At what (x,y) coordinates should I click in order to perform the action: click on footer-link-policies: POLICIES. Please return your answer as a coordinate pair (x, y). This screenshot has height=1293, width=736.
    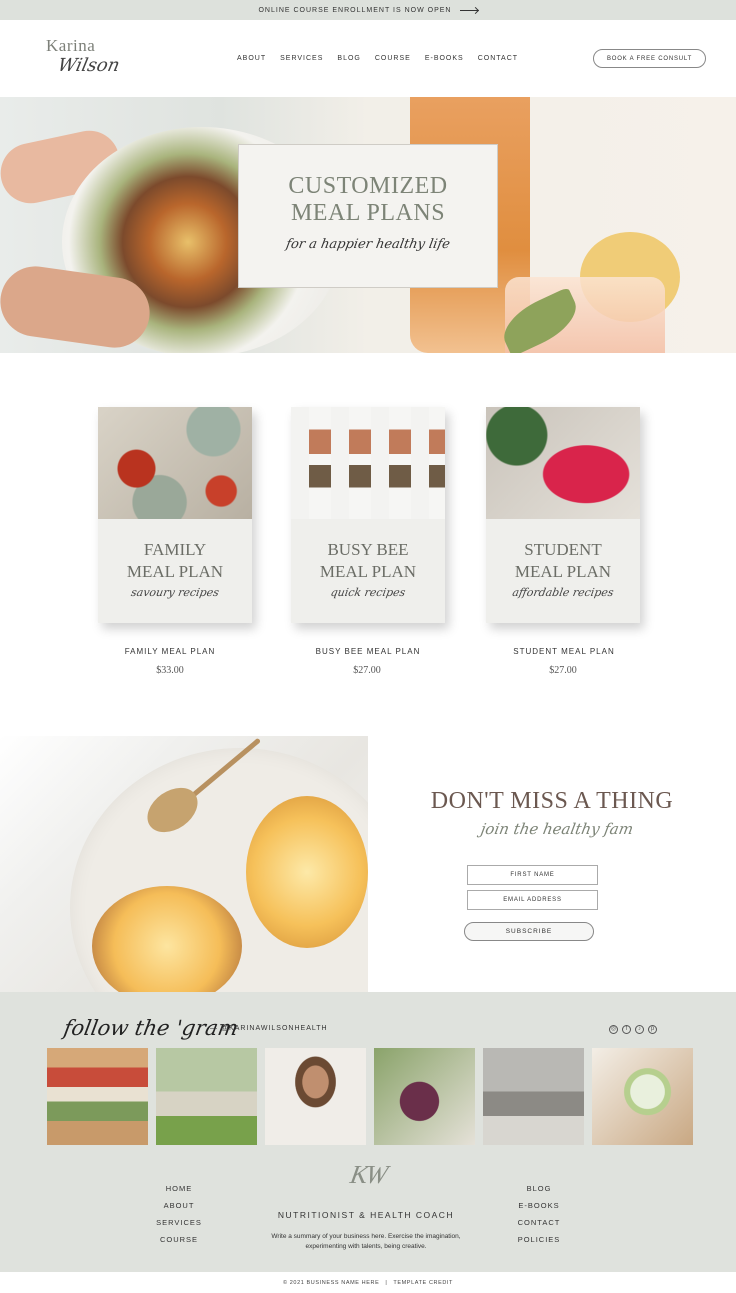
    Looking at the image, I should click on (539, 1239).